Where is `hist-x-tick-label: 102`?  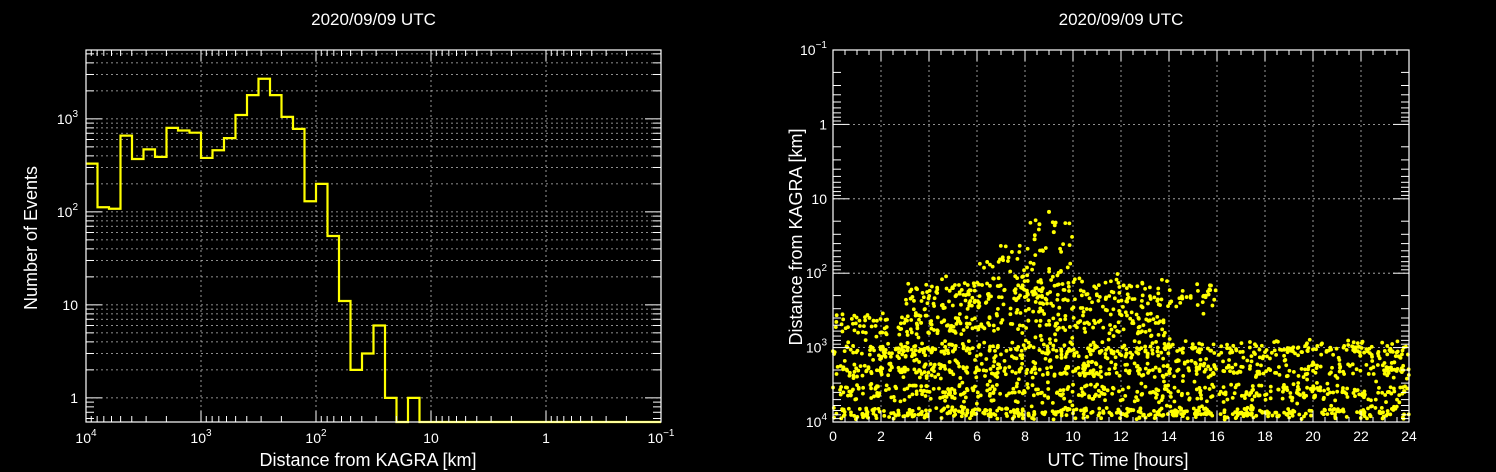
hist-x-tick-label: 102 is located at coordinates (316, 437).